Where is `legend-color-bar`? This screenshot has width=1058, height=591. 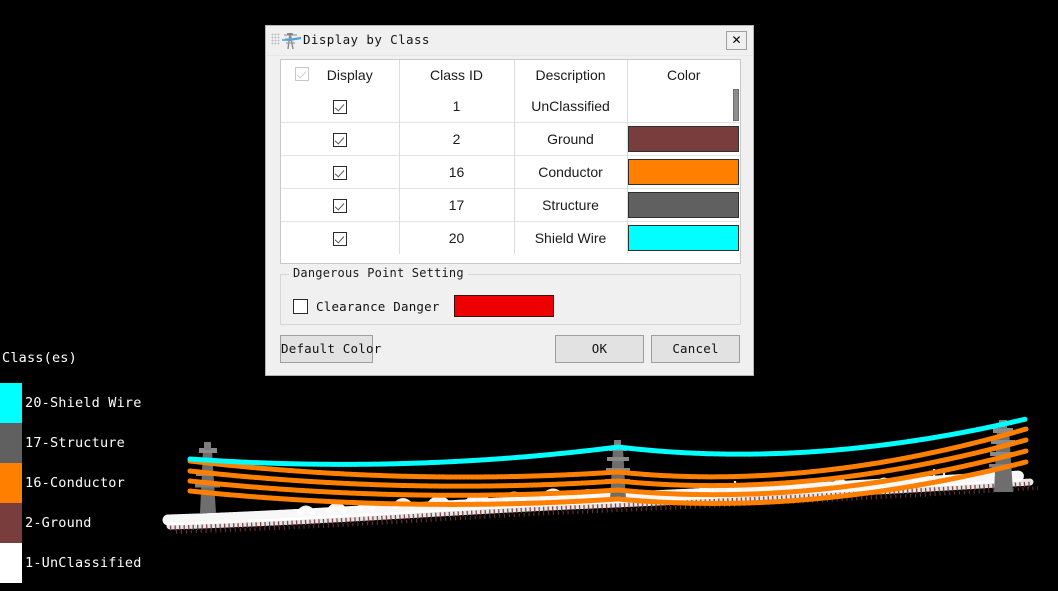
legend-color-bar is located at coordinates (11, 483).